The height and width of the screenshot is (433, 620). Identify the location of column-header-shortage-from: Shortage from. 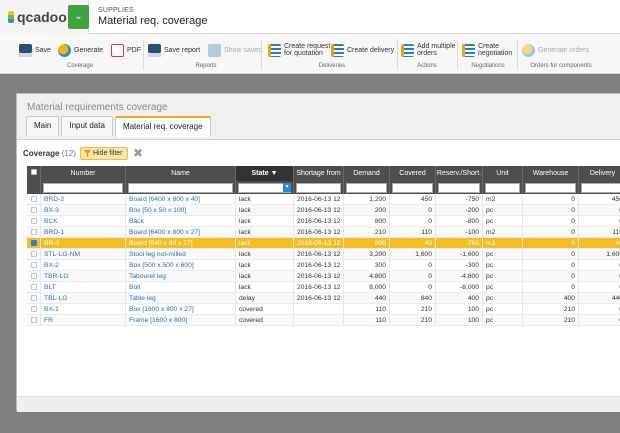
(319, 173).